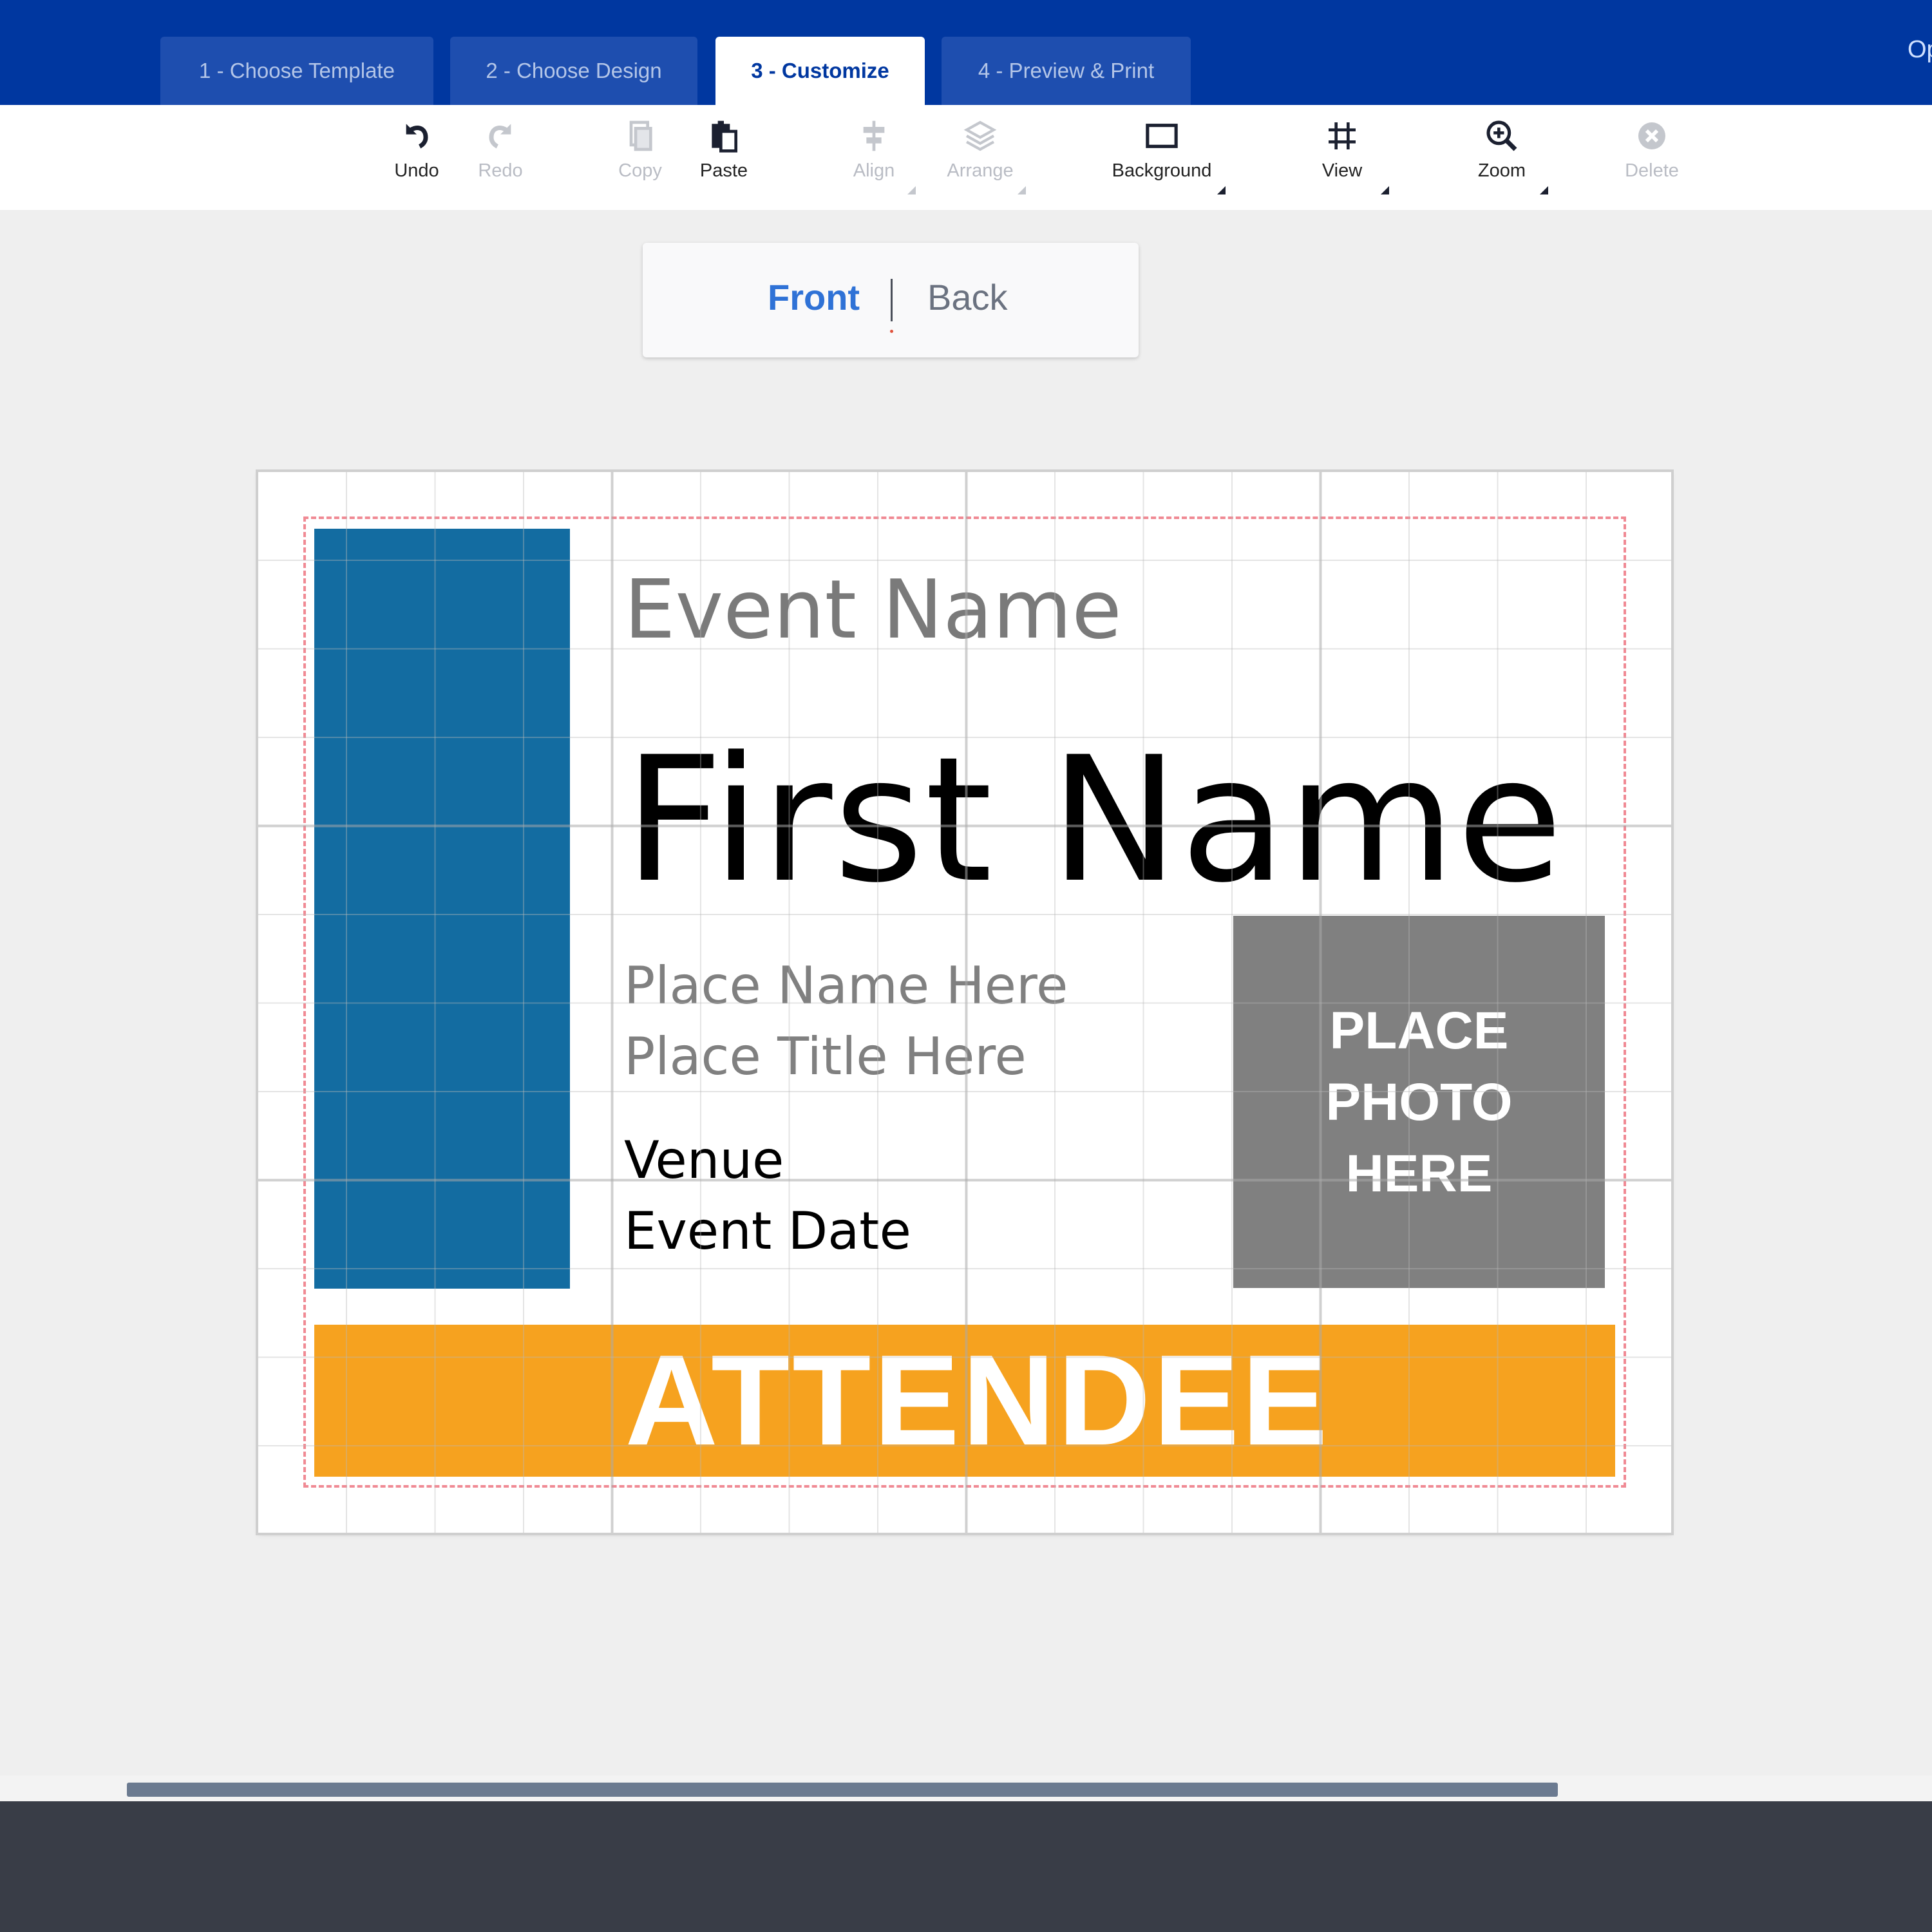 This screenshot has width=1932, height=1932. Describe the element at coordinates (1066, 71) in the screenshot. I see `step-tab-preview-print: 4 - Preview & Print` at that location.